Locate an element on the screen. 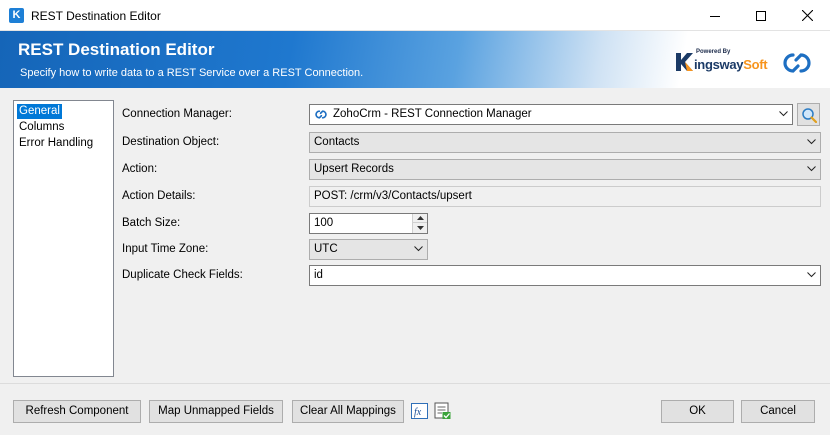 This screenshot has width=830, height=435. nav-item-general: General is located at coordinates (39, 111).